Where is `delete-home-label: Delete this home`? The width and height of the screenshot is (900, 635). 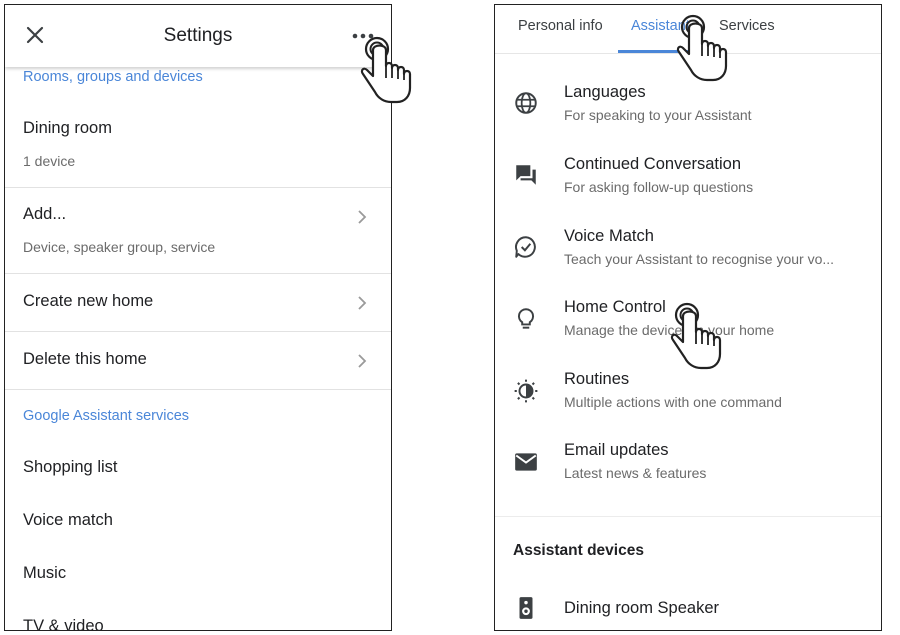
delete-home-label: Delete this home is located at coordinates (85, 359).